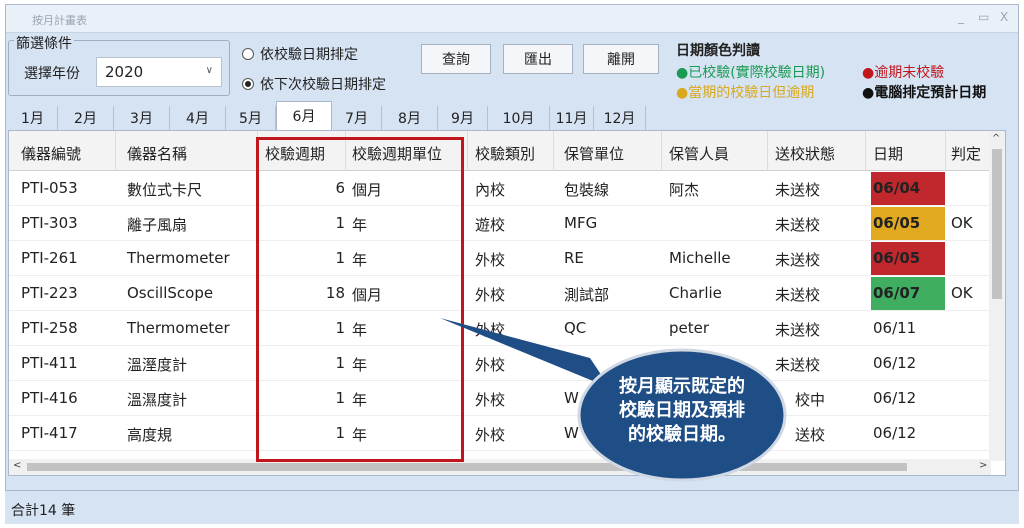 The image size is (1024, 528). What do you see at coordinates (1004, 17) in the screenshot?
I see `close-icon: X` at bounding box center [1004, 17].